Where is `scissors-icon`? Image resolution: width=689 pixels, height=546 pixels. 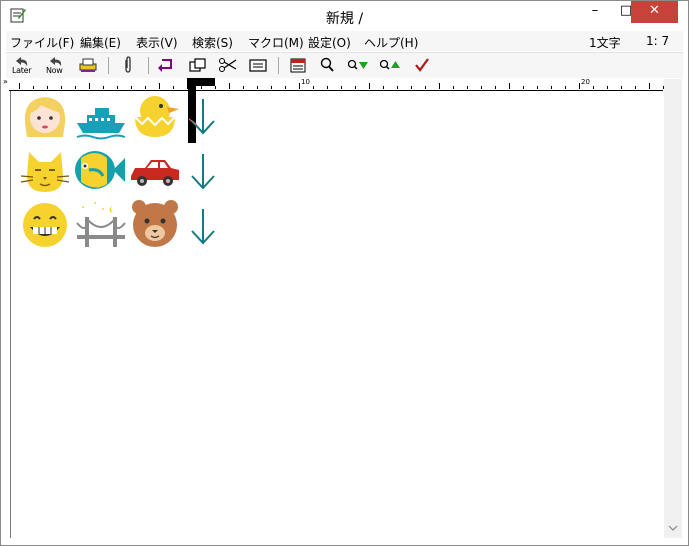
scissors-icon is located at coordinates (228, 65).